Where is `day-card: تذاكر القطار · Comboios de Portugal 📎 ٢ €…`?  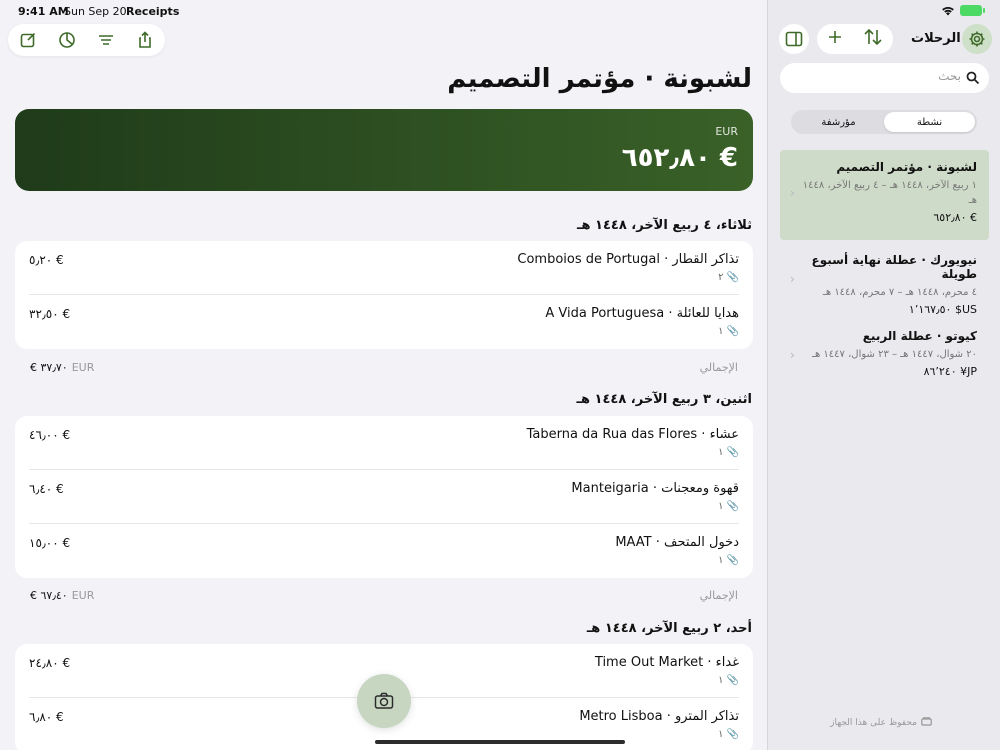
day-card: تذاكر القطار · Comboios de Portugal 📎 ٢ €… is located at coordinates (384, 295).